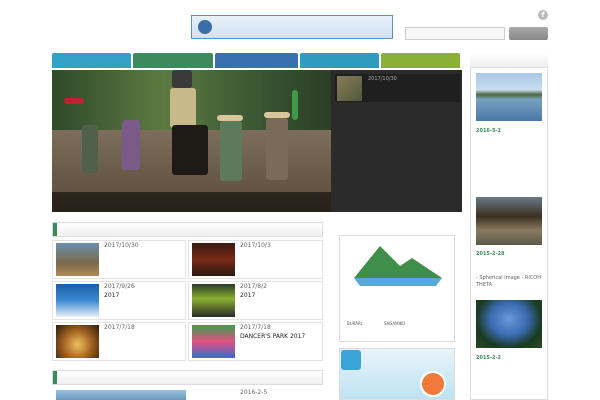 The width and height of the screenshot is (600, 400). Describe the element at coordinates (281, 337) in the screenshot. I see `news-item-title: DANCER'S PARK 2017` at that location.